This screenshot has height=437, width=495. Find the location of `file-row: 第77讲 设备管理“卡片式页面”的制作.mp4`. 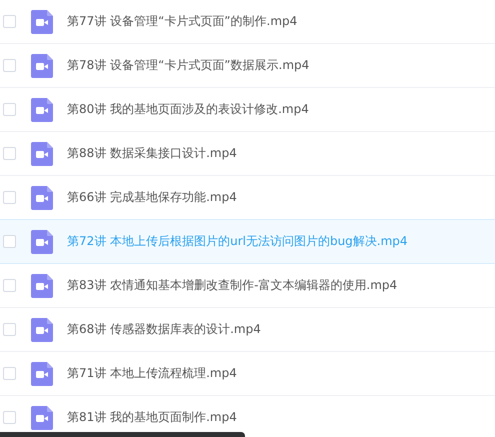

file-row: 第77讲 设备管理“卡片式页面”的制作.mp4 is located at coordinates (247, 22).